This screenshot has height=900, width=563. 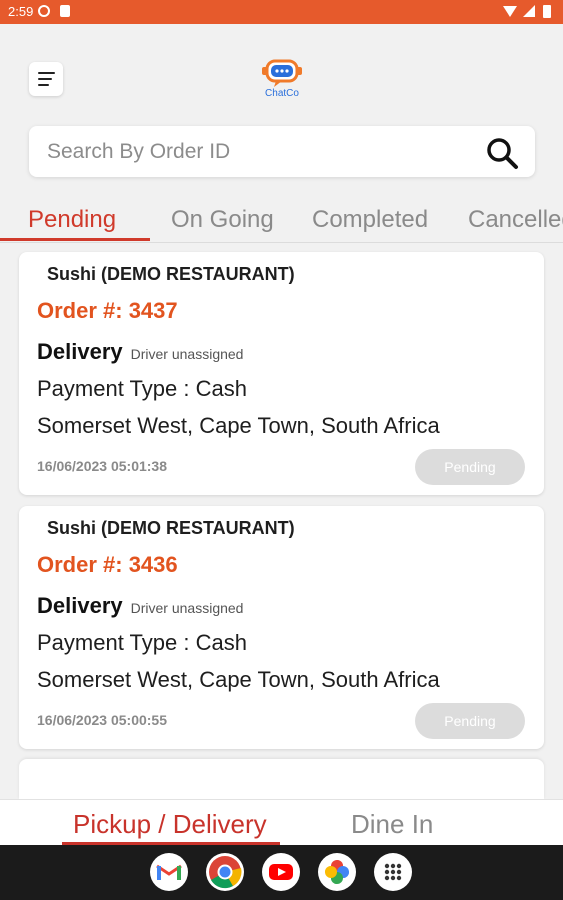 I want to click on order-number: Order #: 3436, so click(x=107, y=564).